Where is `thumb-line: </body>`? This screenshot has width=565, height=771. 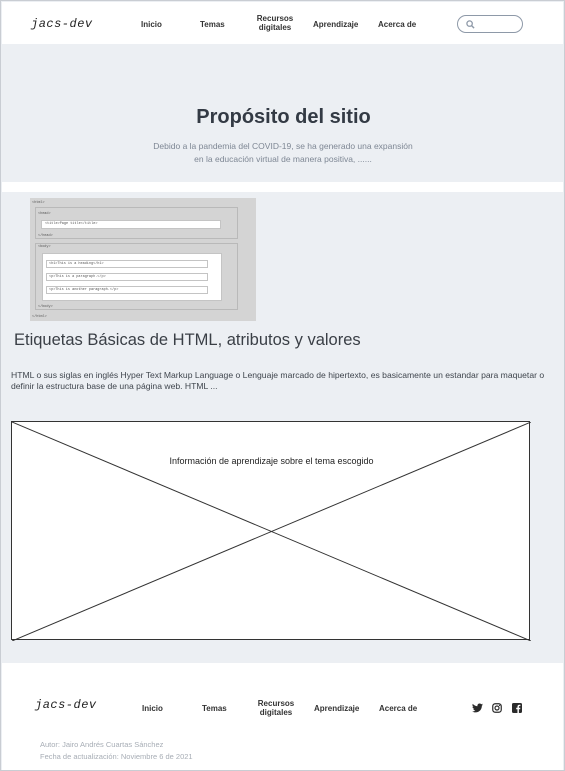
thumb-line: </body> is located at coordinates (45, 307).